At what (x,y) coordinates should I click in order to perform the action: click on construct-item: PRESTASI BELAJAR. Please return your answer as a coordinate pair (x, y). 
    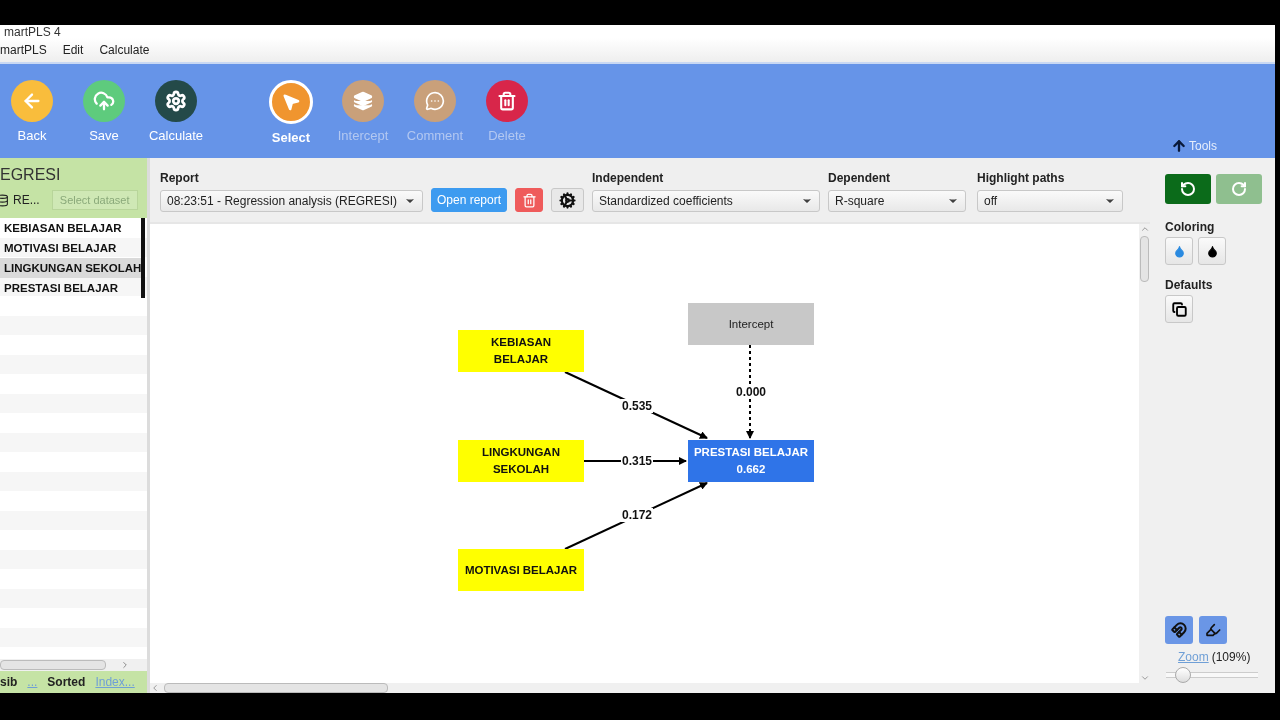
    Looking at the image, I should click on (72, 288).